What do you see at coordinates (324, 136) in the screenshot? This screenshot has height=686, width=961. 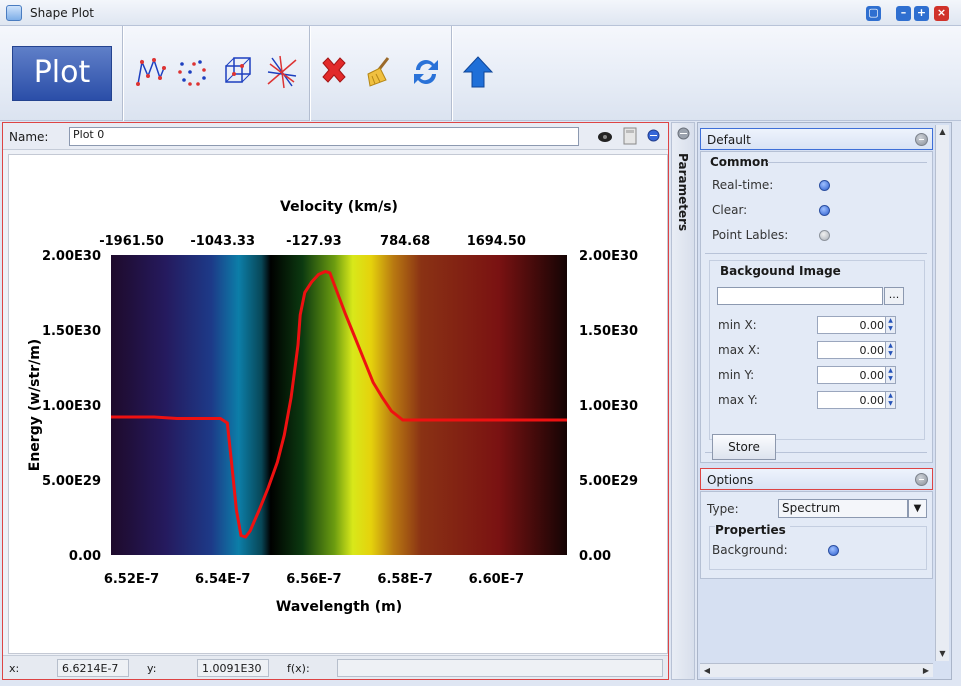 I see `plot-name-input: Plot 0` at bounding box center [324, 136].